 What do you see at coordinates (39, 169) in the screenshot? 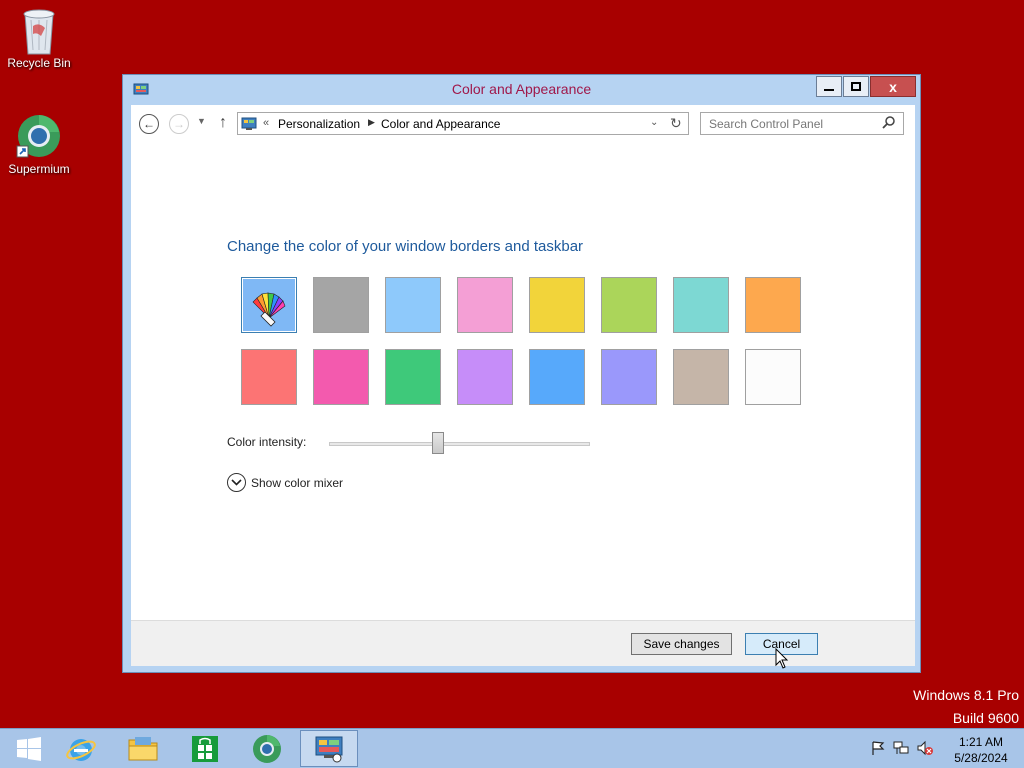
I see `desktop-icon-label: Supermium` at bounding box center [39, 169].